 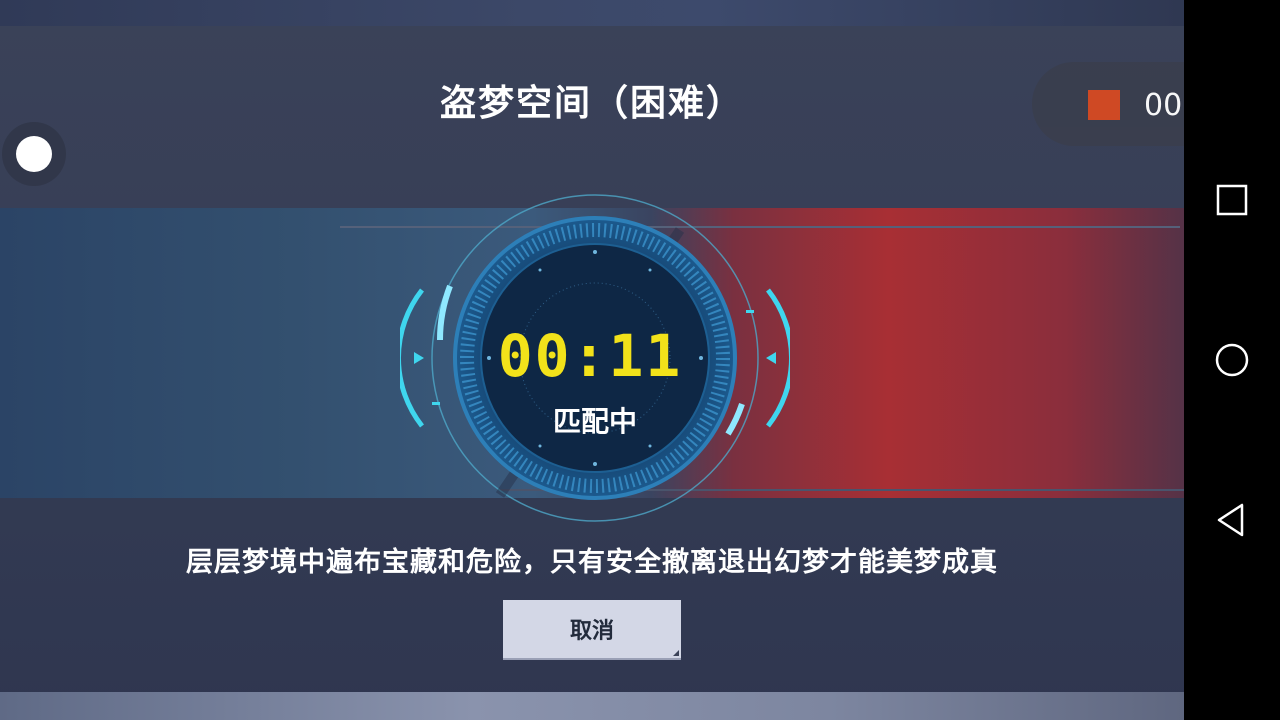 I want to click on matching-timer: 00:11, so click(x=590, y=356).